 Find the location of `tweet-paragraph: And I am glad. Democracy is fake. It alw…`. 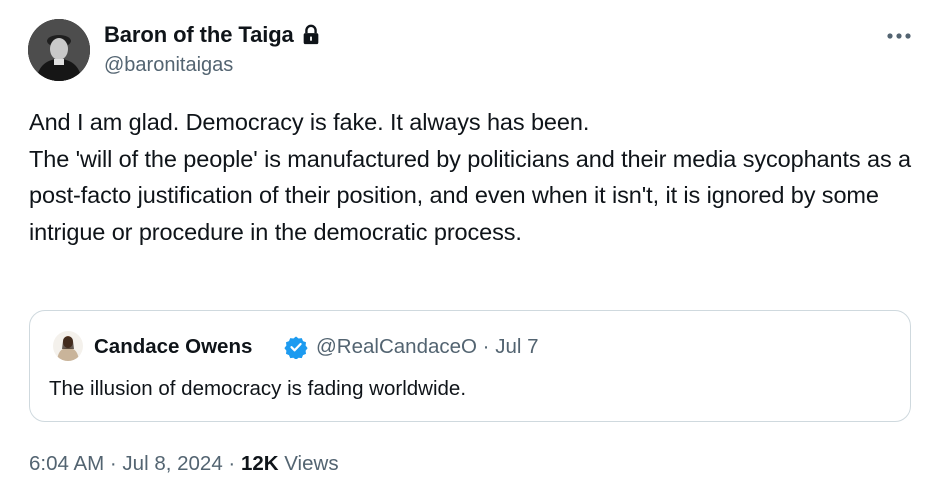

tweet-paragraph: And I am glad. Democracy is fake. It alw… is located at coordinates (309, 122).